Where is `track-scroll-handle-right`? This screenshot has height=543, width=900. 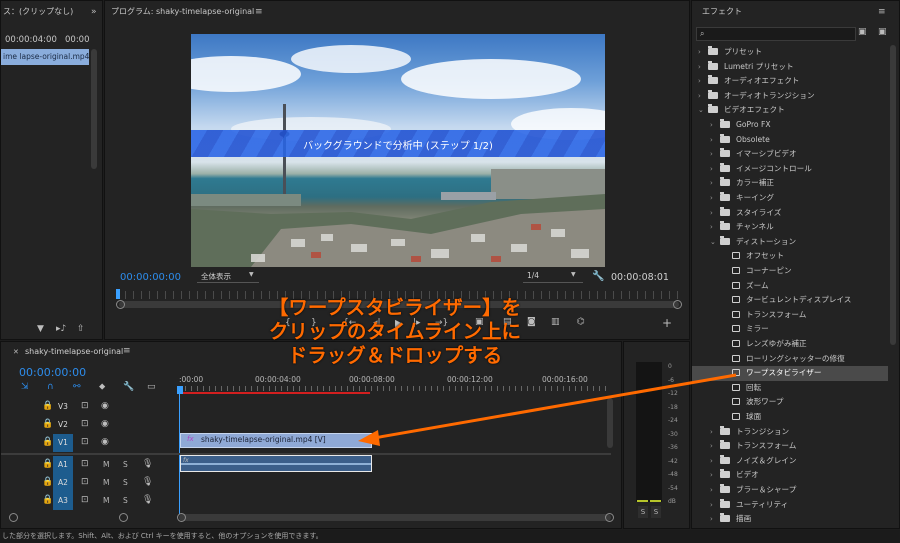 track-scroll-handle-right is located at coordinates (123, 517).